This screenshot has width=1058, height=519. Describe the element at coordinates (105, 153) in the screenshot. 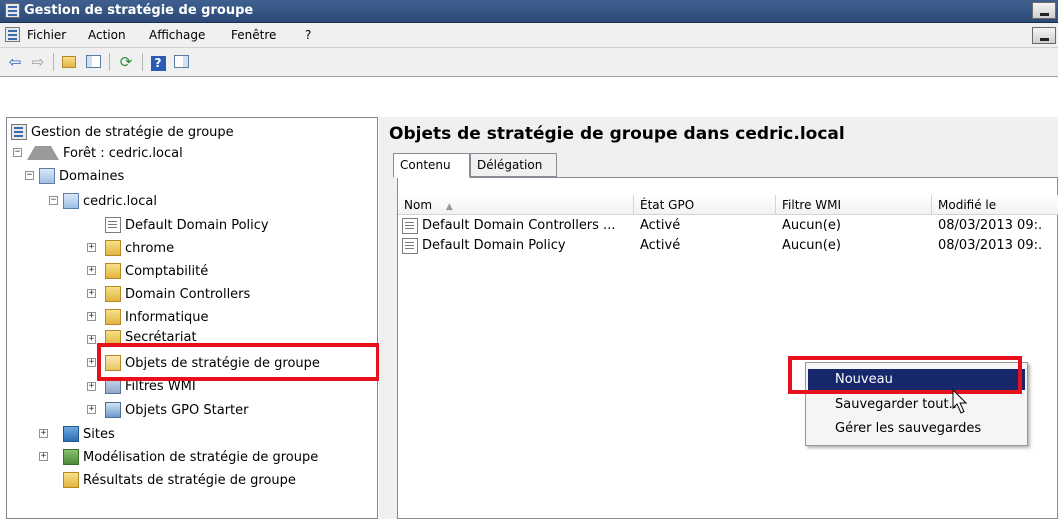

I see `tree-item-forest: Forêt : cedric.local` at that location.